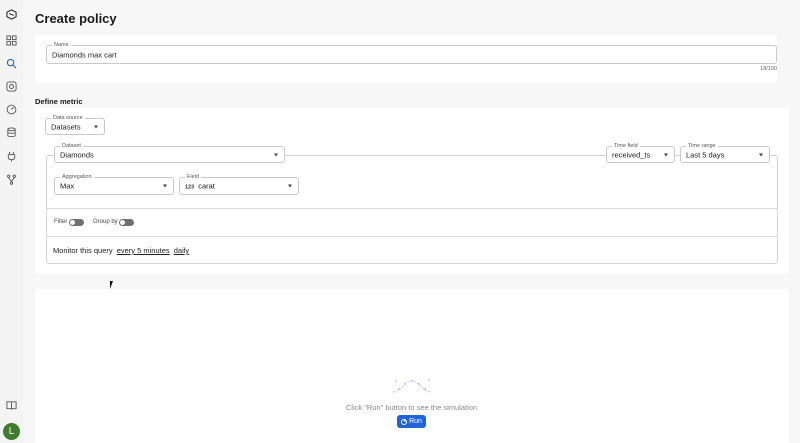 The width and height of the screenshot is (800, 443). What do you see at coordinates (11, 109) in the screenshot?
I see `gauge-icon` at bounding box center [11, 109].